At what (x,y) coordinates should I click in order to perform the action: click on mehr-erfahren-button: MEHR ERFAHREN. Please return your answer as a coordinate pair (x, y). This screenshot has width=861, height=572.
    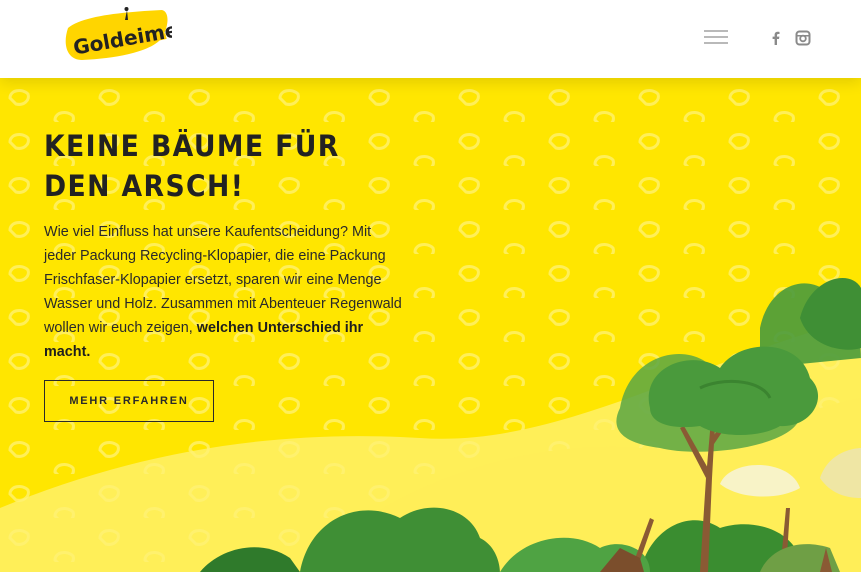
    Looking at the image, I should click on (129, 401).